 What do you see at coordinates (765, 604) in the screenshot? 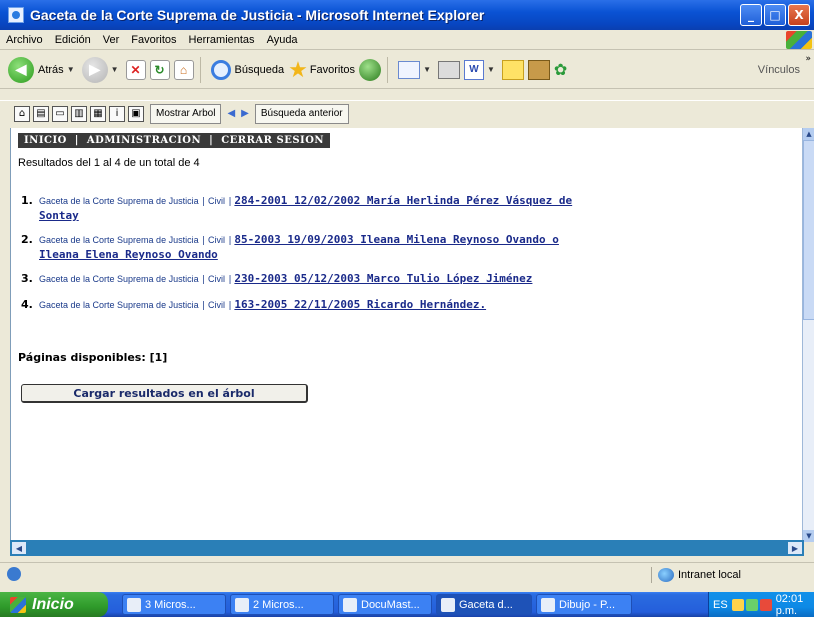
I see `tray-security-icon` at bounding box center [765, 604].